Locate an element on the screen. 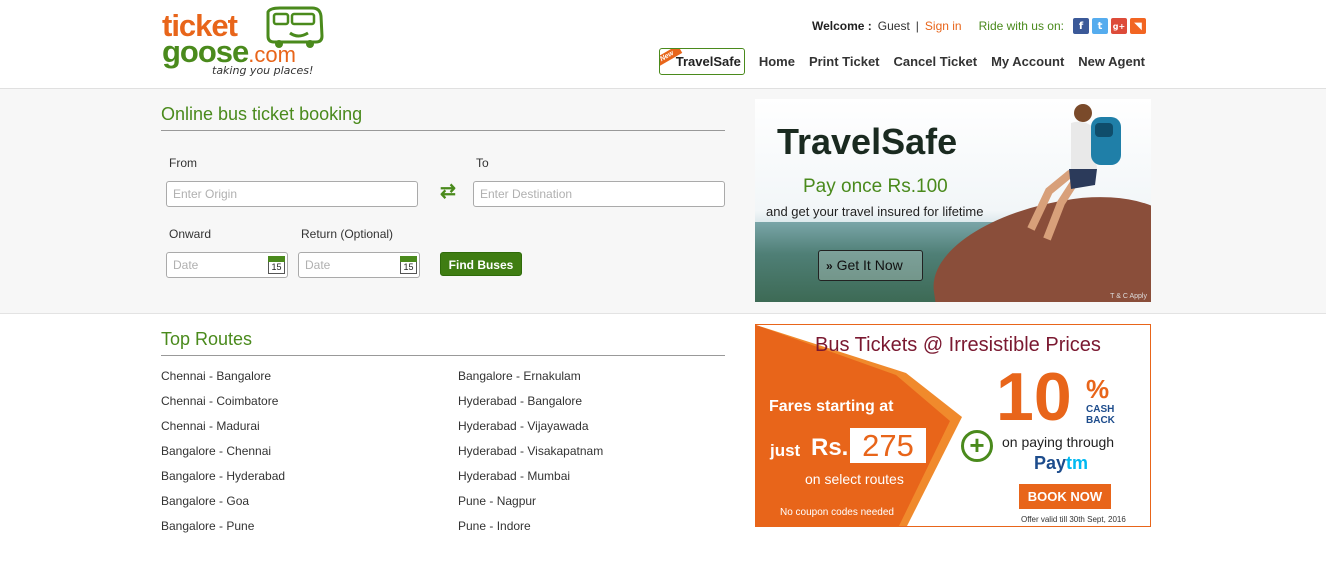 The image size is (1326, 576). route-link: Pune - Nagpur is located at coordinates (497, 501).